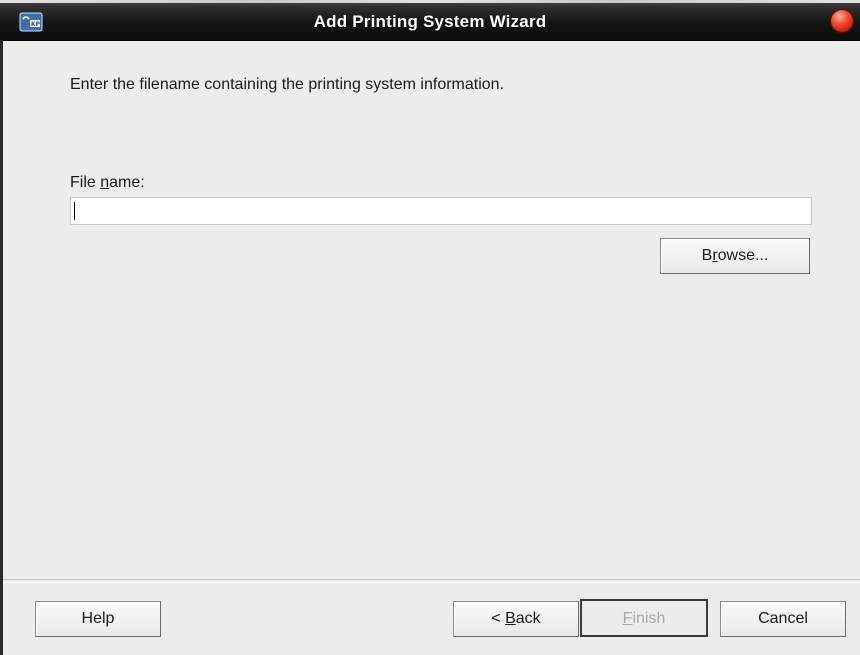 This screenshot has height=655, width=860. I want to click on finish-mnemonic: F, so click(627, 618).